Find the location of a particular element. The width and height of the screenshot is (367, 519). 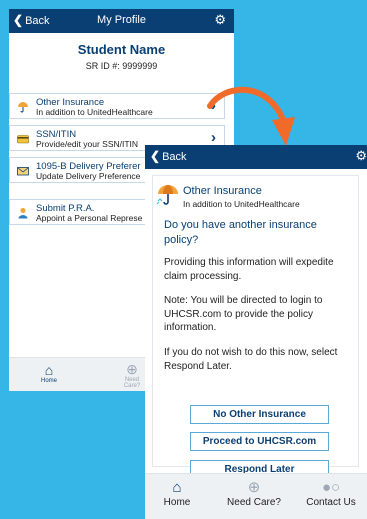

chevron-left-icon: ❮ is located at coordinates (155, 156).